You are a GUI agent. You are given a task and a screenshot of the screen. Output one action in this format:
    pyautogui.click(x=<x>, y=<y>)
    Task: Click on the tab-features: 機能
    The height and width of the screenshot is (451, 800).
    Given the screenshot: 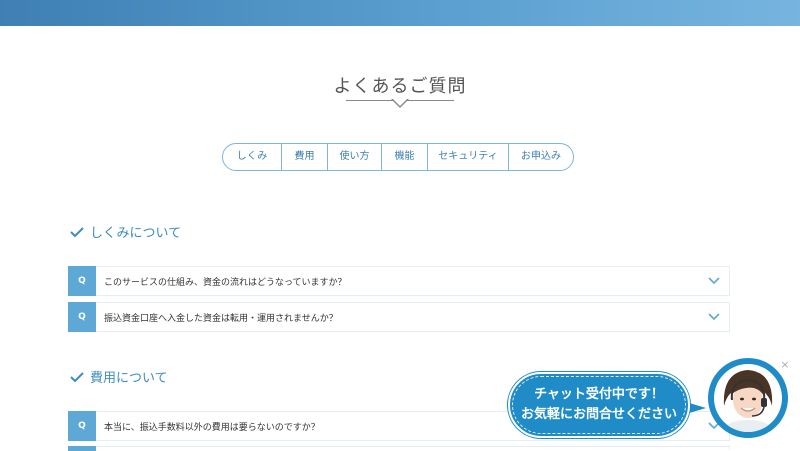 What is the action you would take?
    pyautogui.click(x=405, y=157)
    